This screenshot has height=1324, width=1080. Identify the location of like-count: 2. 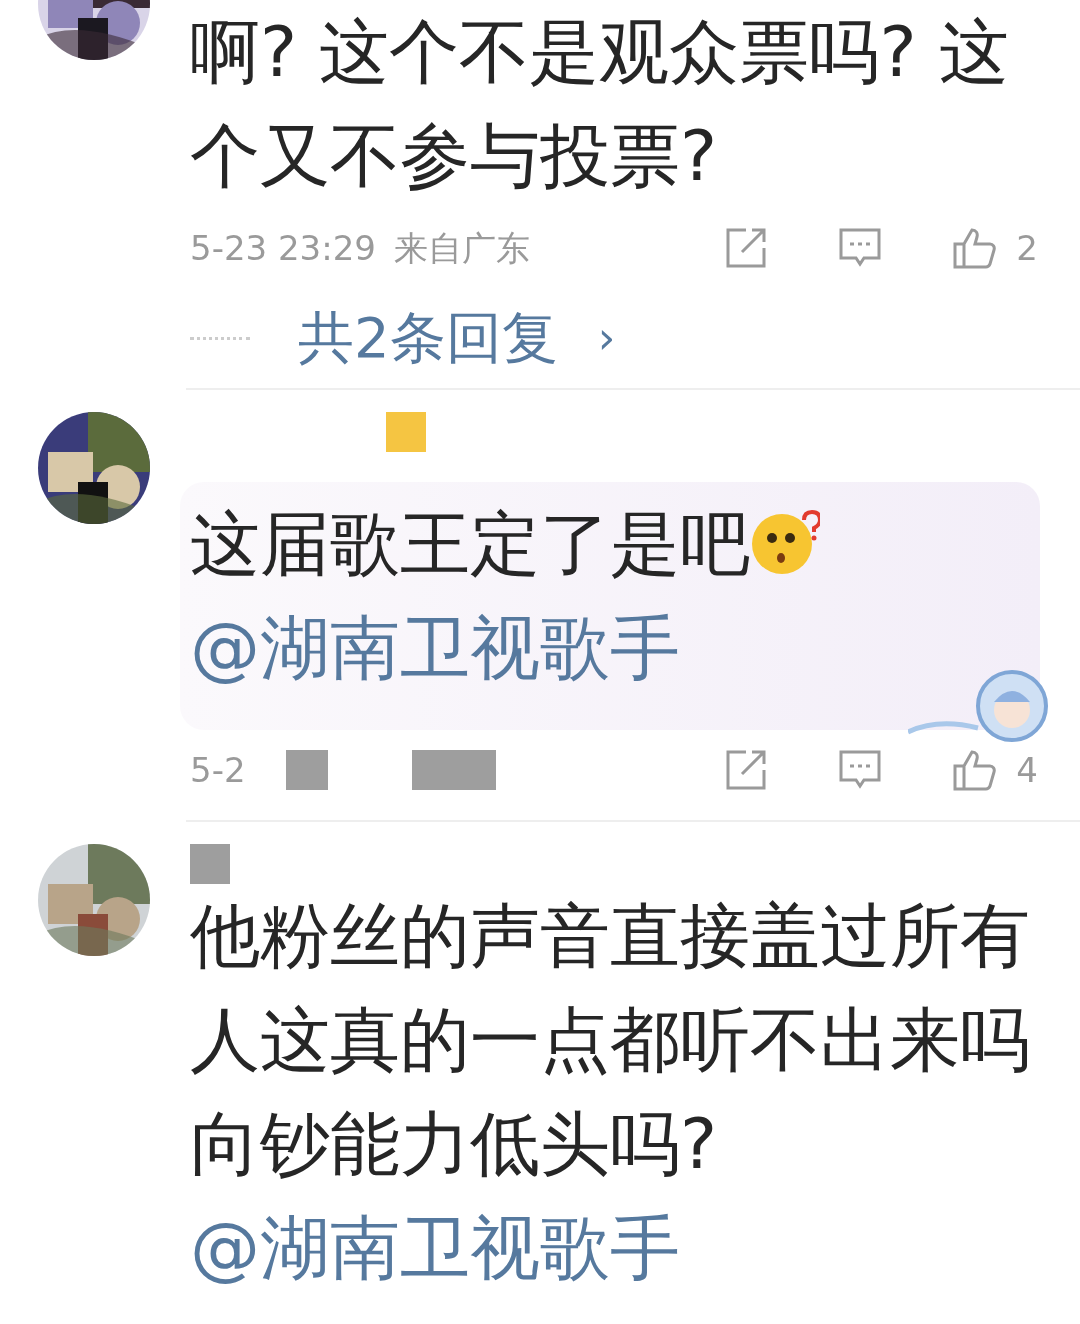
(1027, 248).